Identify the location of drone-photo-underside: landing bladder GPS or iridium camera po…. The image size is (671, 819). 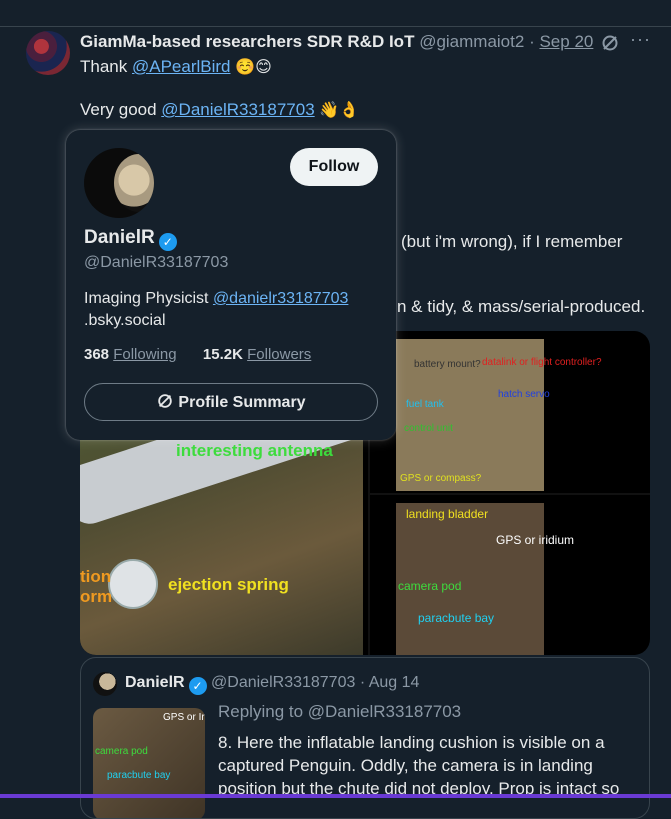
(485, 579).